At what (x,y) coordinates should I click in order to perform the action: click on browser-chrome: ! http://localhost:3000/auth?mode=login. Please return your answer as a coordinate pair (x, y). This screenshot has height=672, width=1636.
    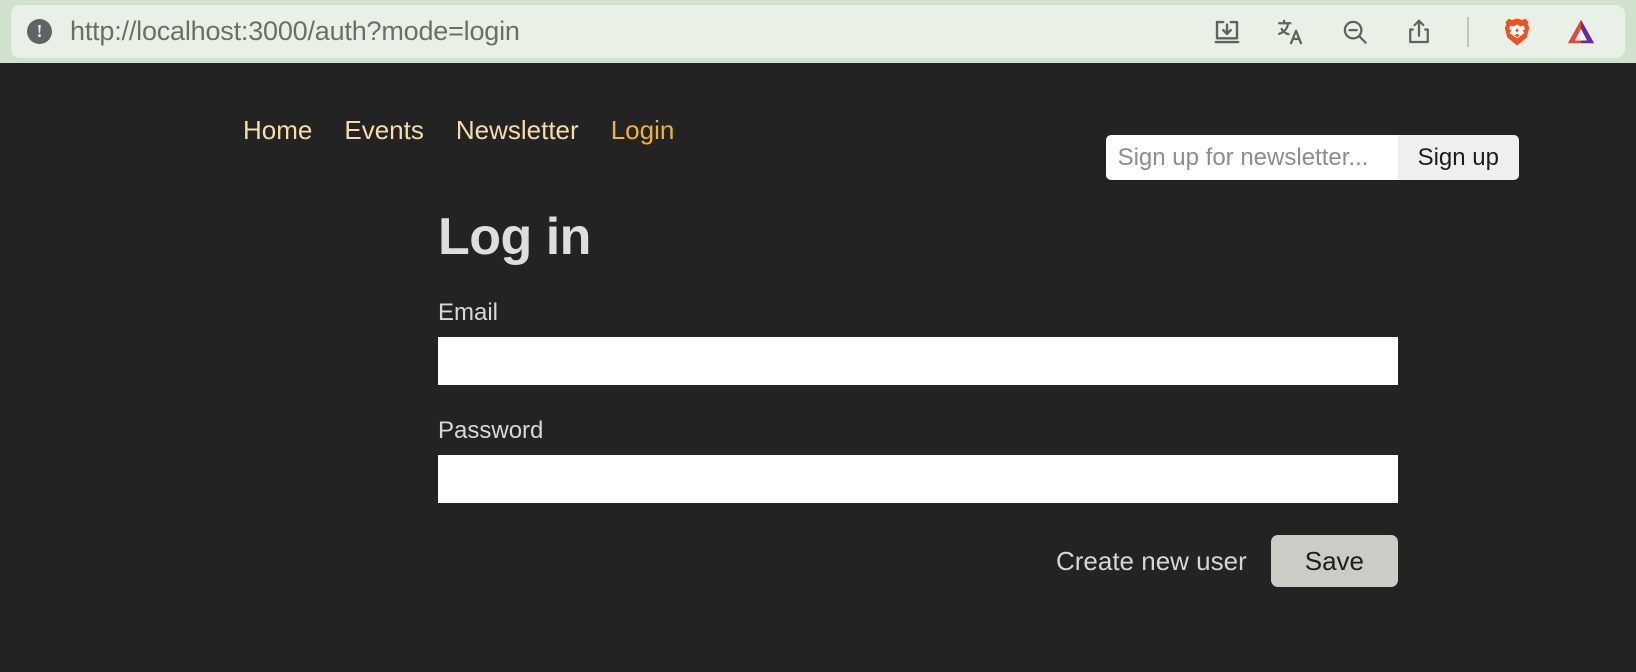
    Looking at the image, I should click on (818, 31).